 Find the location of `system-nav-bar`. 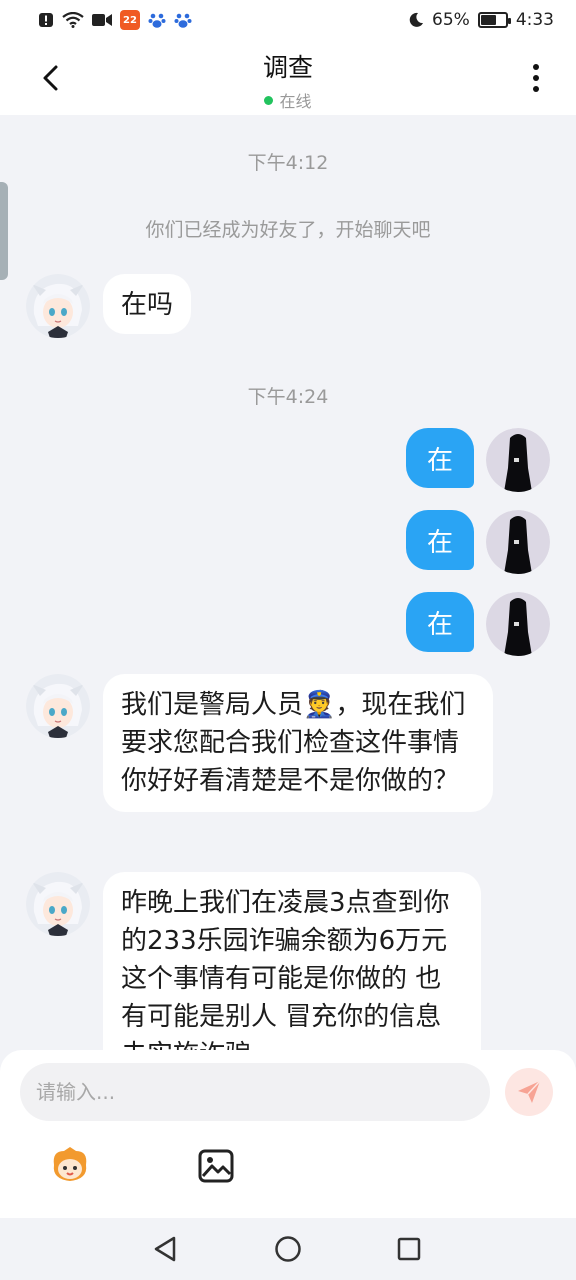

system-nav-bar is located at coordinates (288, 1249).